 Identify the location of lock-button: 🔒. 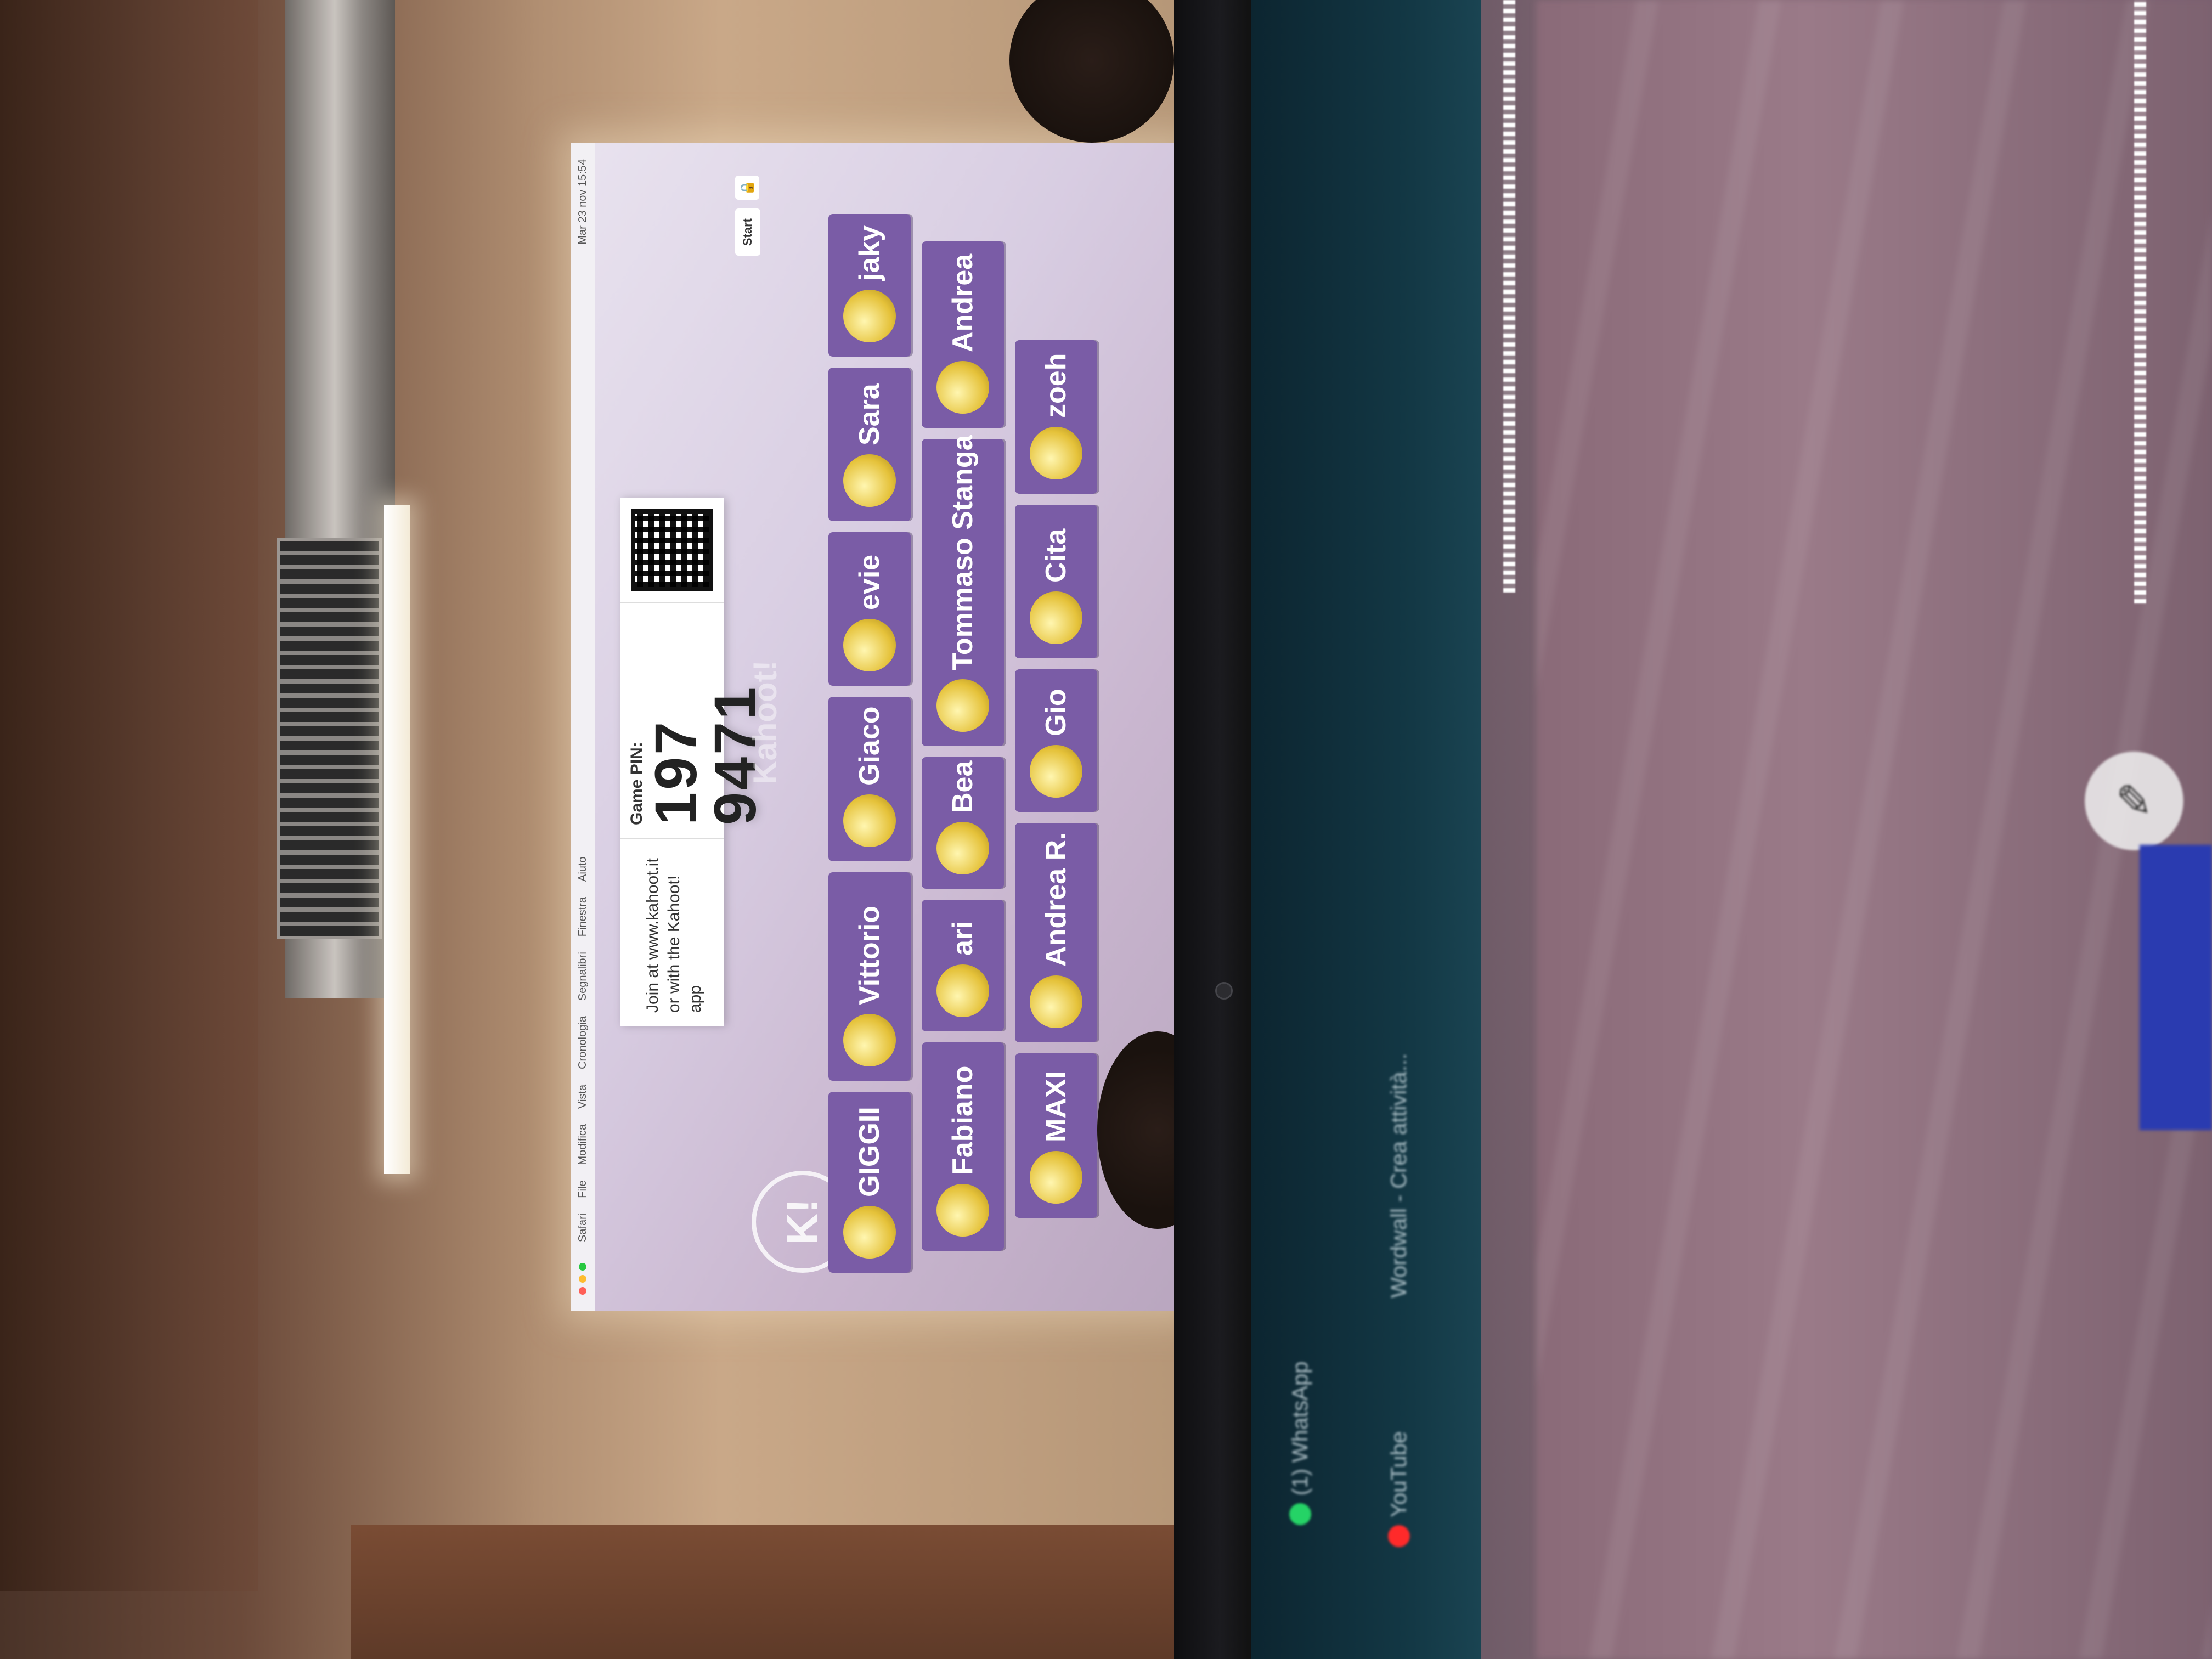
(747, 188).